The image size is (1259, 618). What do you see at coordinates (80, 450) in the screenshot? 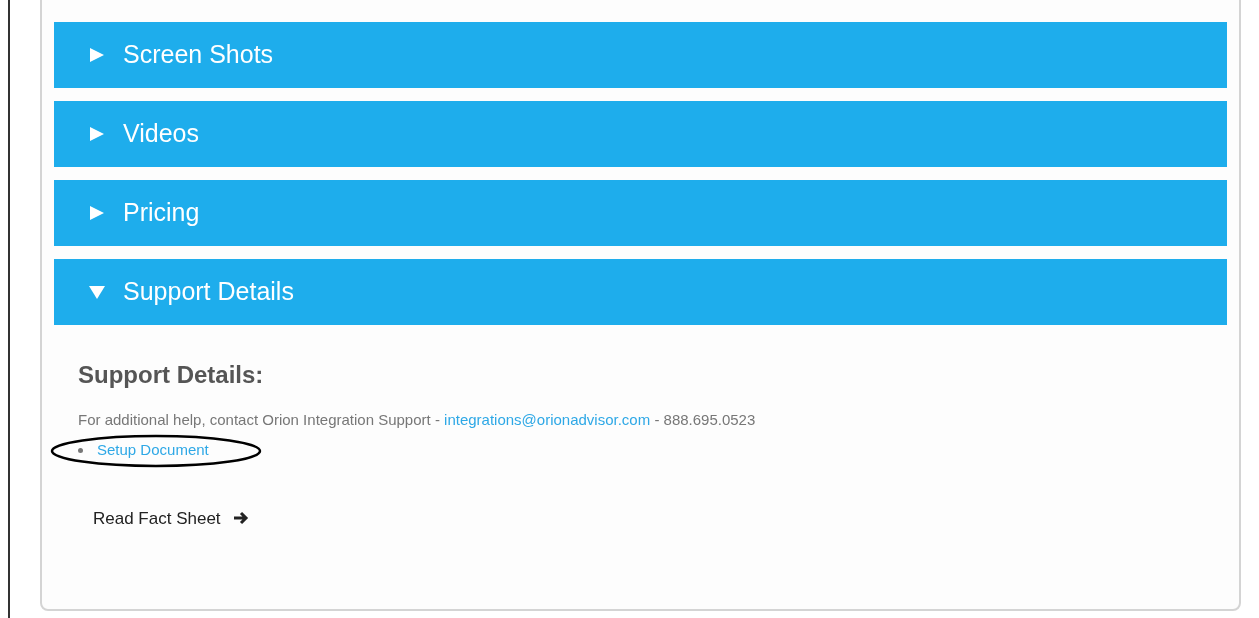
I see `bullet-icon` at bounding box center [80, 450].